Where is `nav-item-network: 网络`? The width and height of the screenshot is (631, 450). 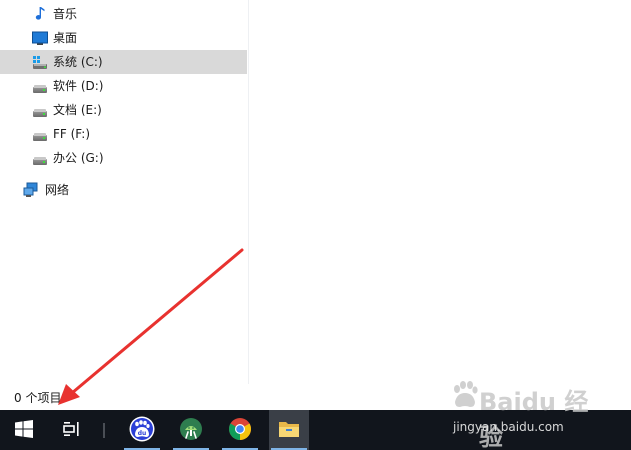
nav-item-network: 网络 is located at coordinates (123, 190).